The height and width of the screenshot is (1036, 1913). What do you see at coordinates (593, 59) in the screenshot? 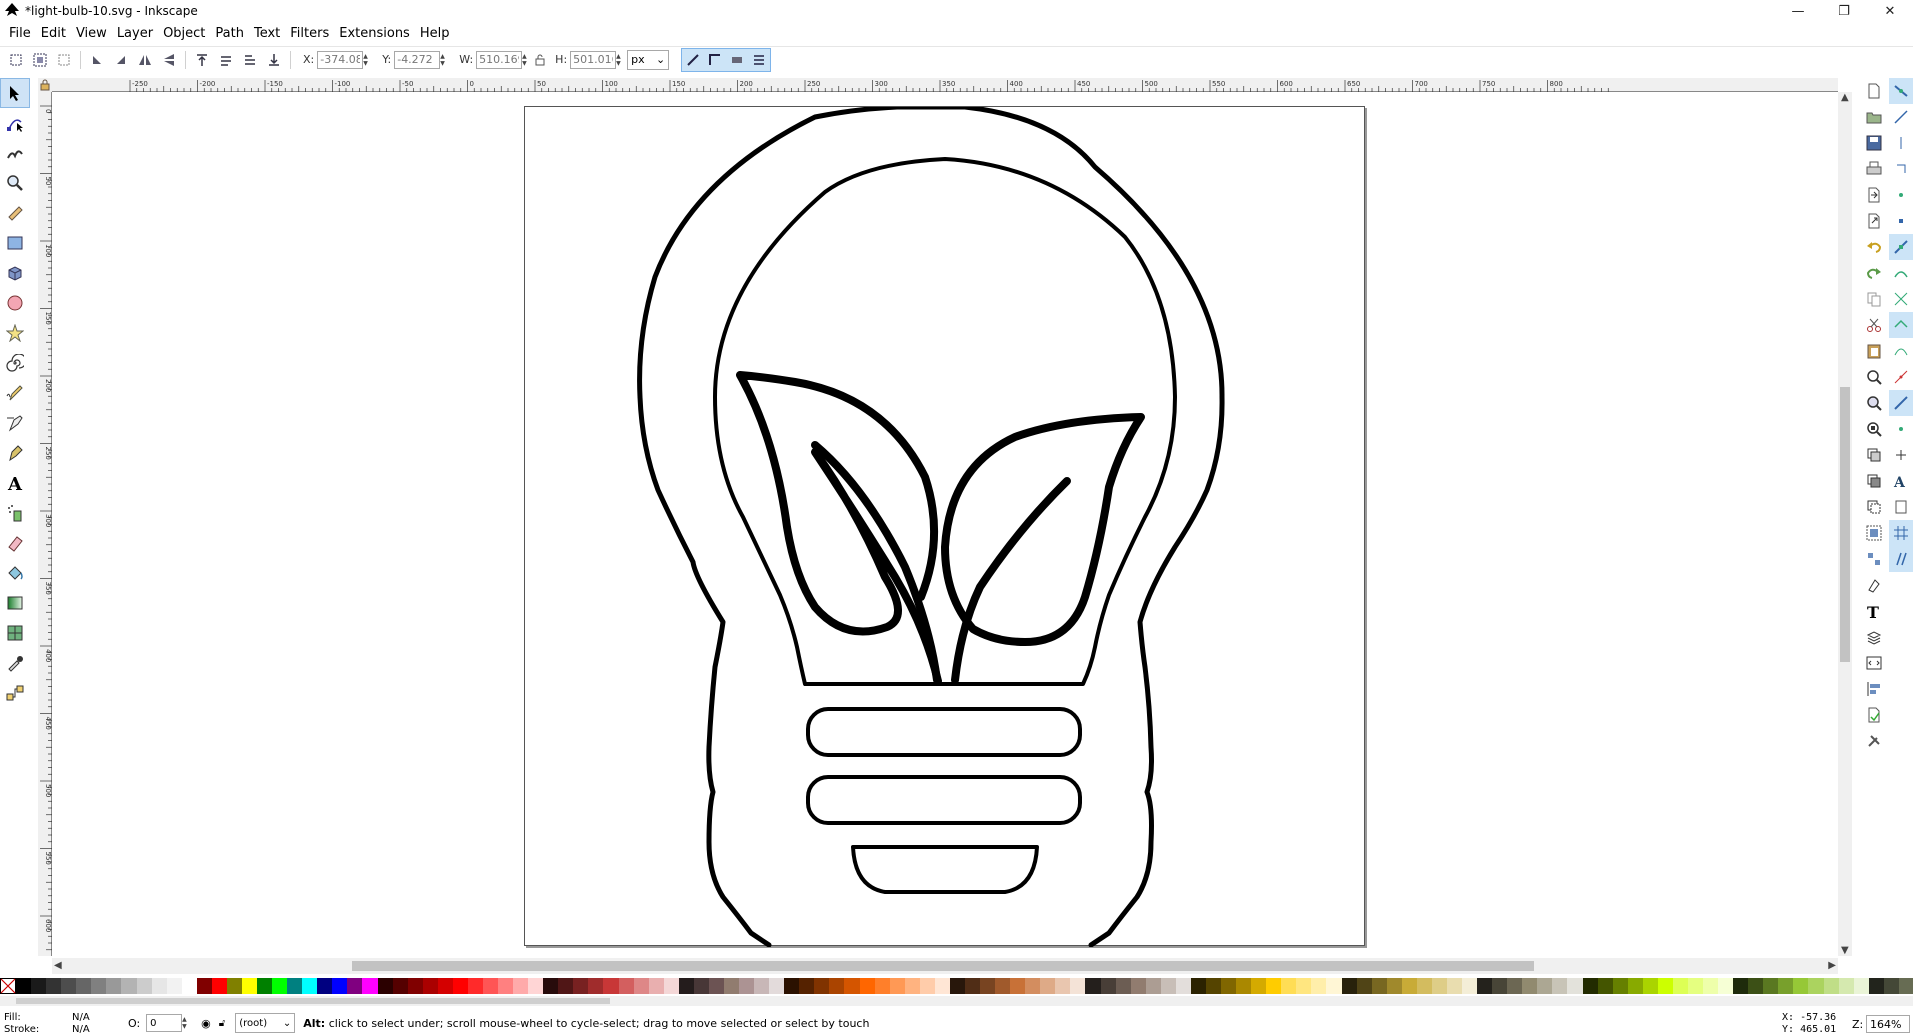
I see `h-input` at bounding box center [593, 59].